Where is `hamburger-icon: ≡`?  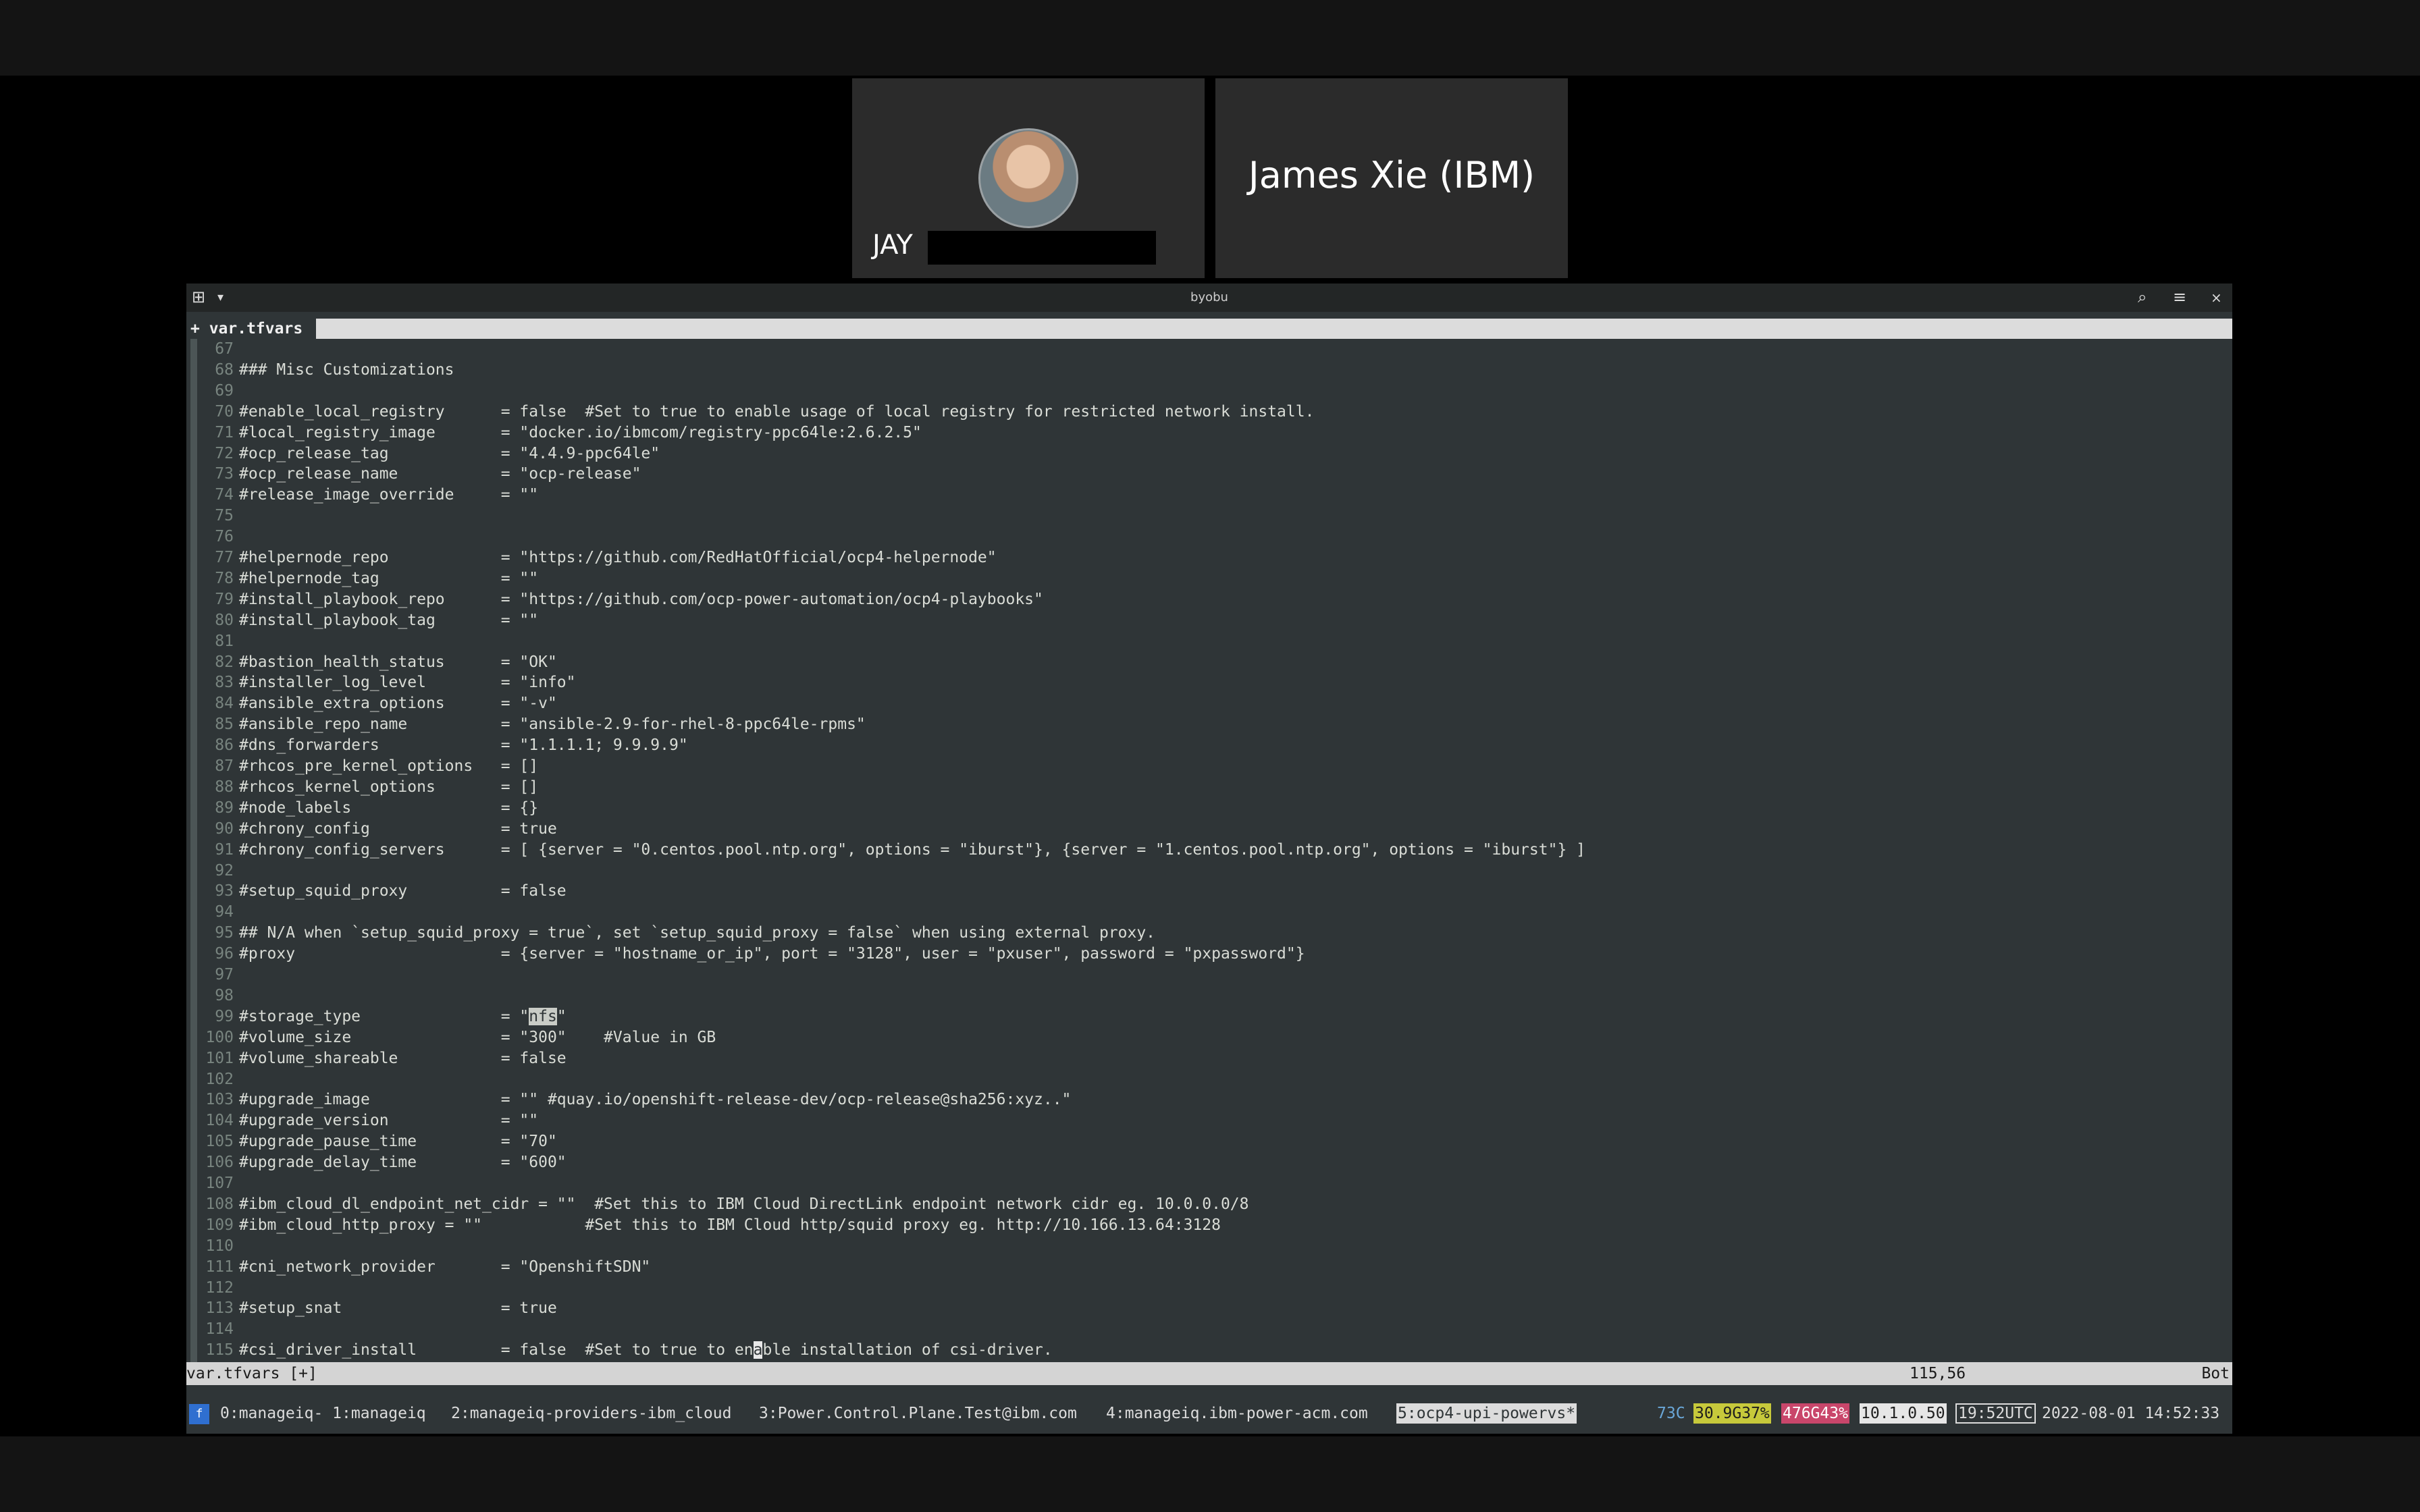 hamburger-icon: ≡ is located at coordinates (2179, 297).